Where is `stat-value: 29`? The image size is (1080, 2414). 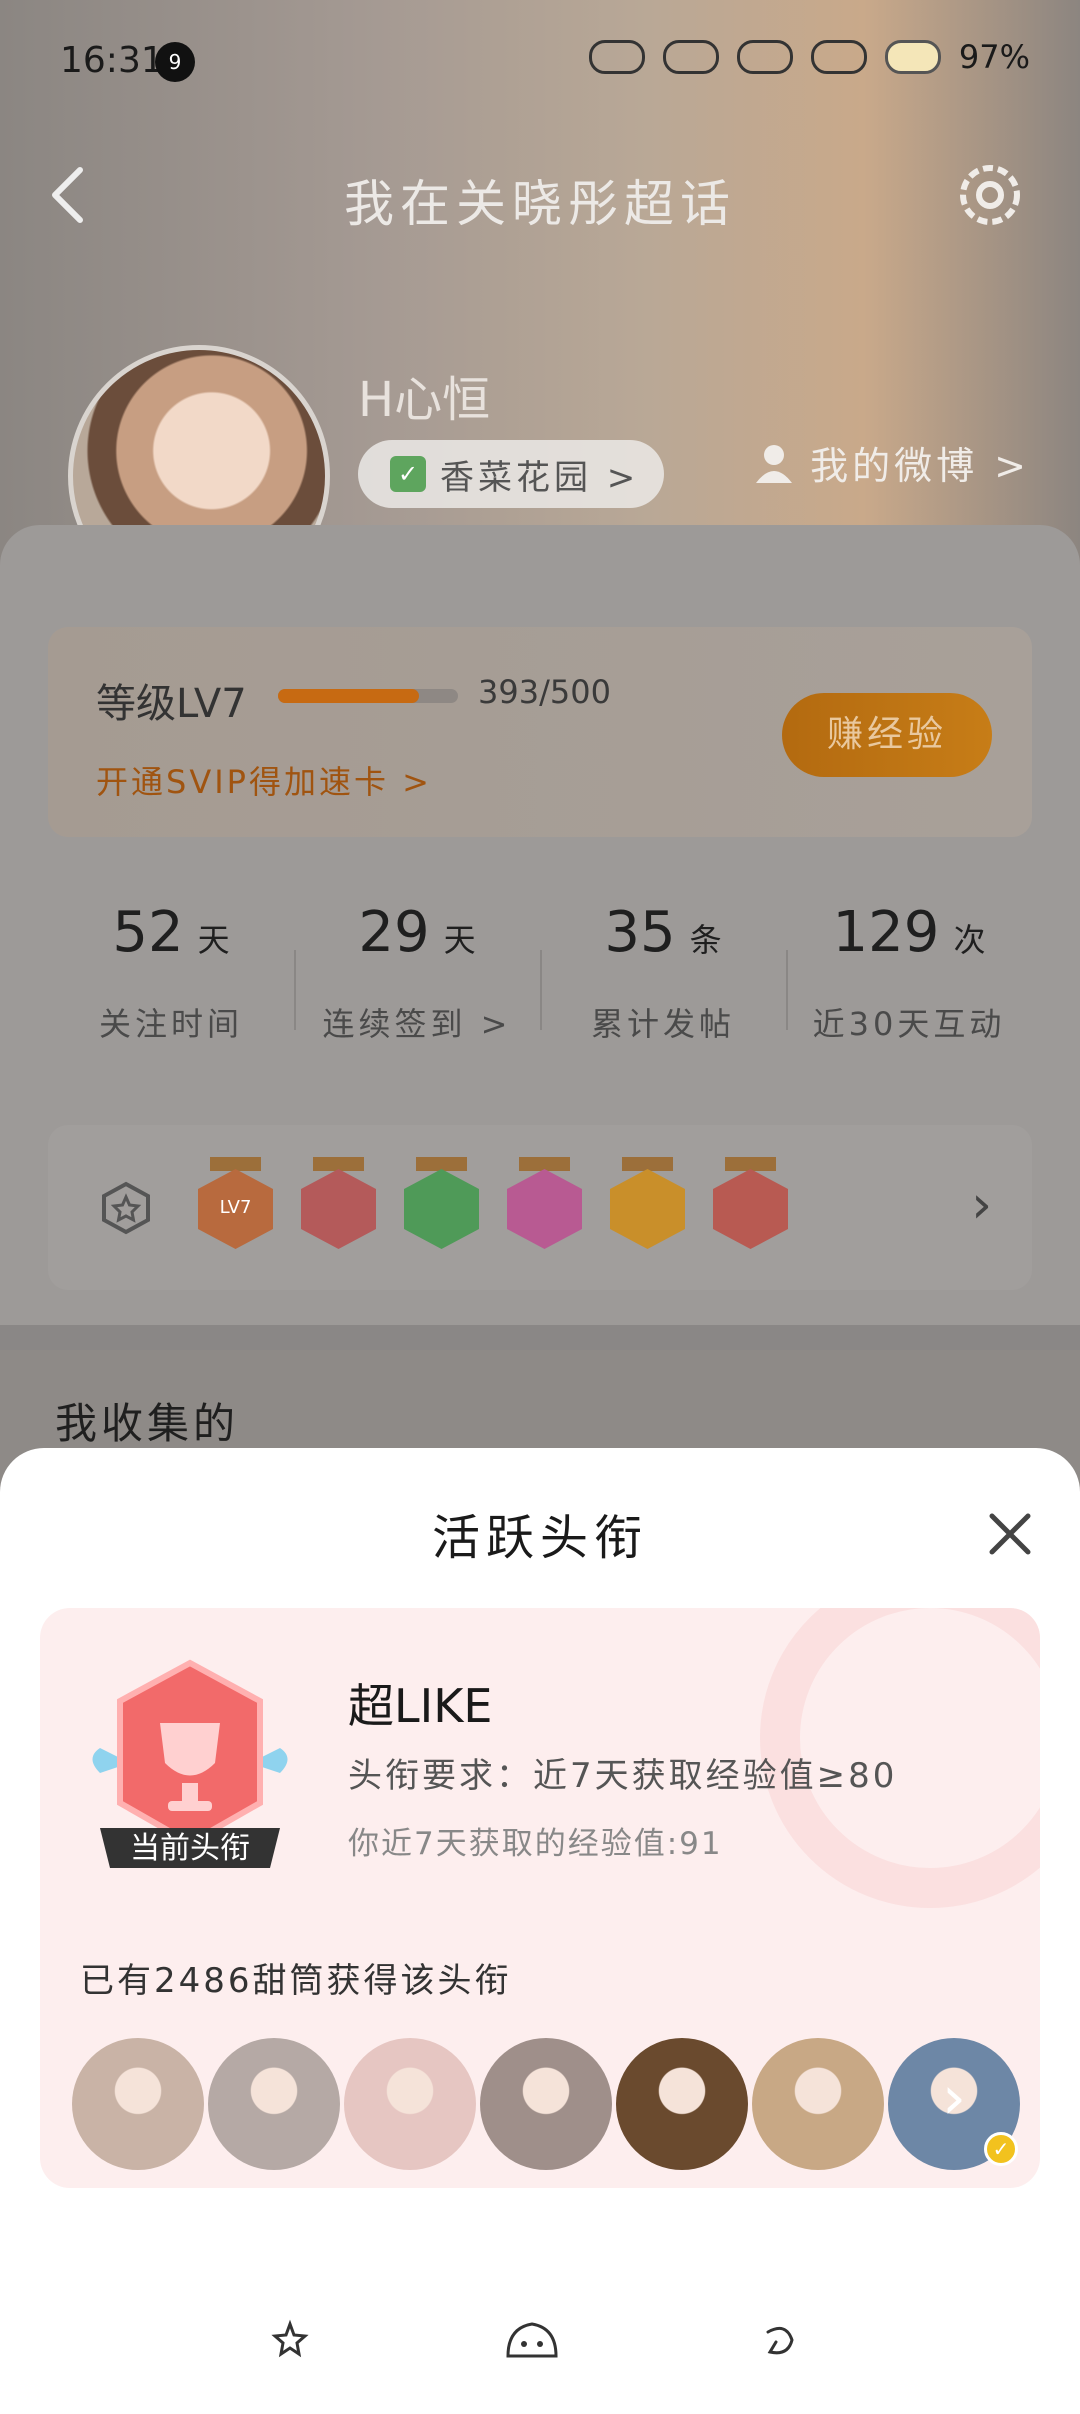
stat-value: 29 is located at coordinates (394, 932).